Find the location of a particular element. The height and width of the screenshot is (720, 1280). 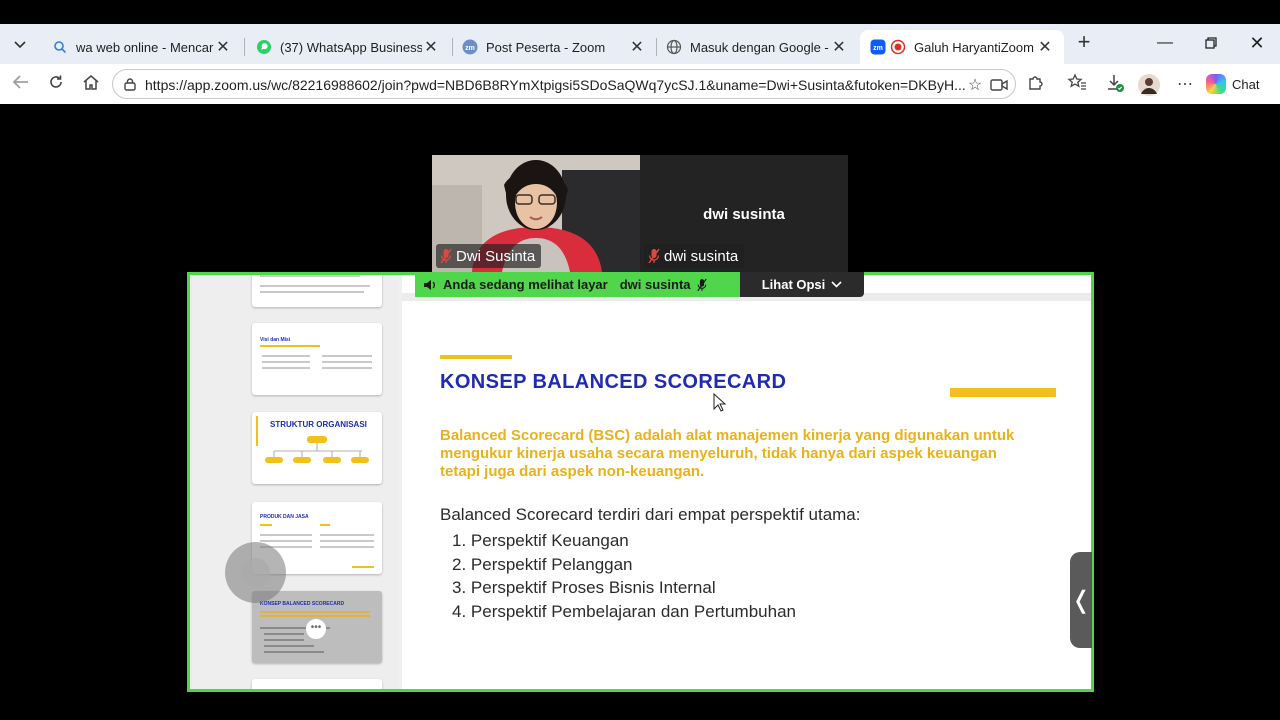

screen-share-banner: Anda sedang melihat layar dwi susinta is located at coordinates (577, 284).